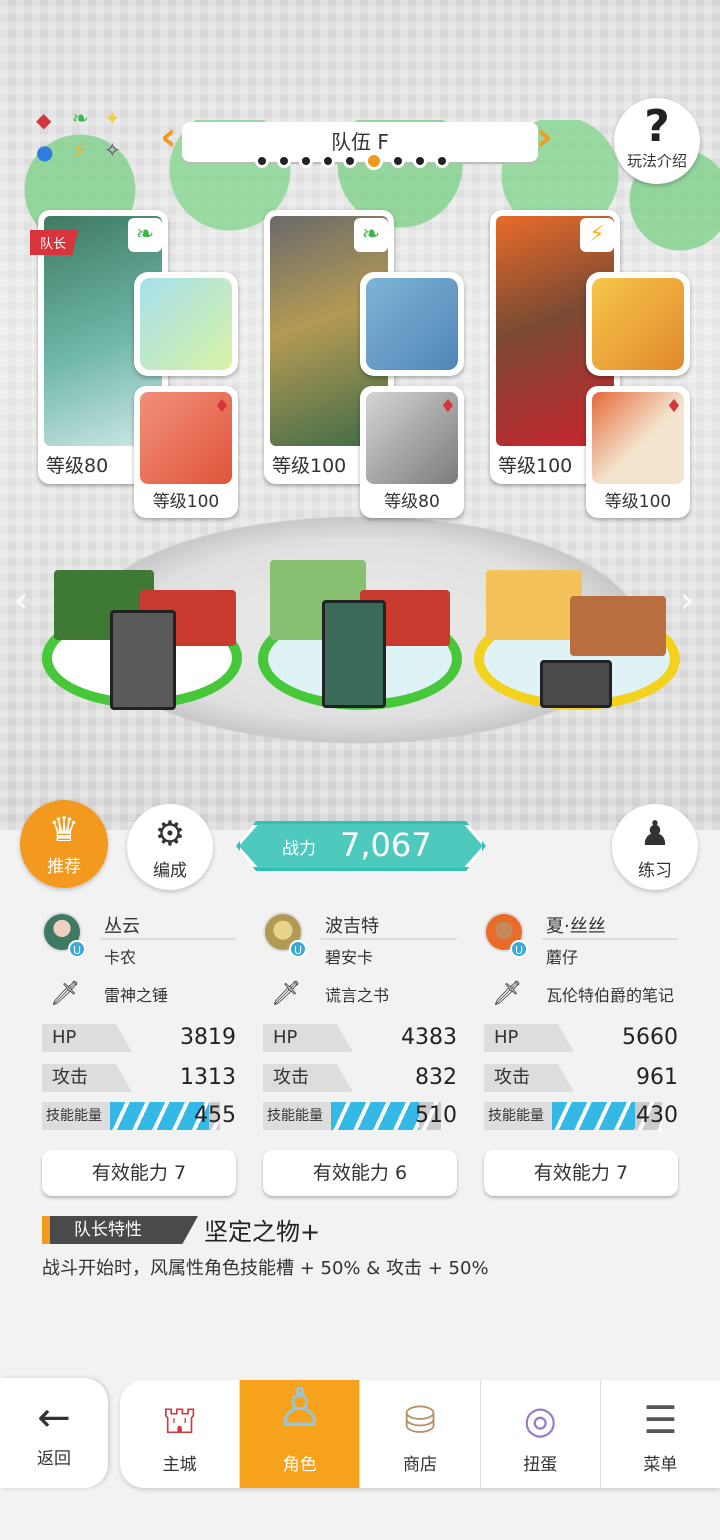 The width and height of the screenshot is (720, 1540). What do you see at coordinates (172, 139) in the screenshot?
I see `prev-team-button: ‹` at bounding box center [172, 139].